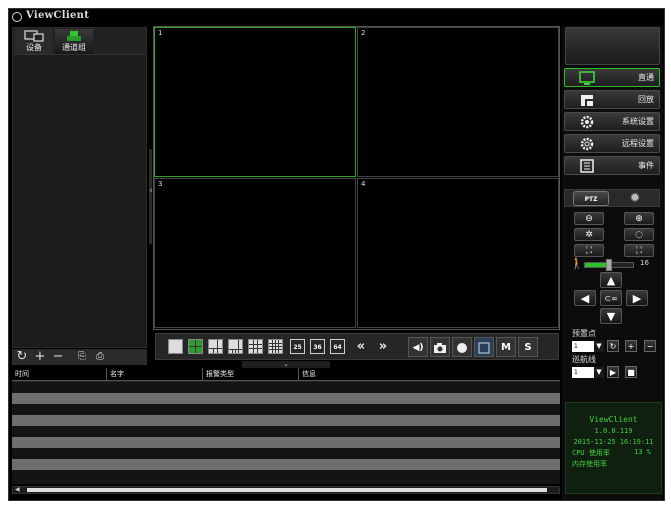  Describe the element at coordinates (650, 346) in the screenshot. I see `preset-remove-icon: −` at that location.